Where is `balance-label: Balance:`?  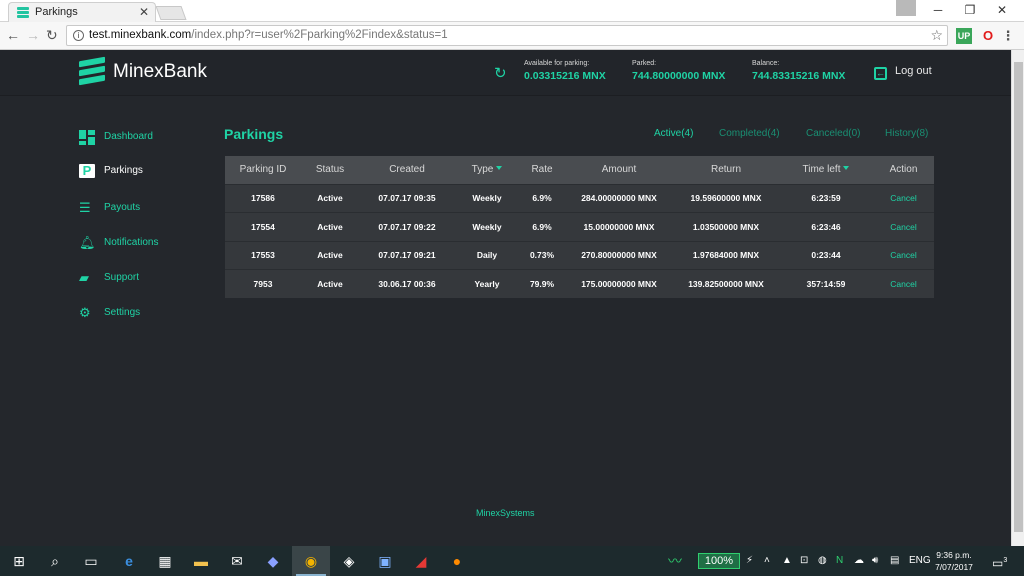 balance-label: Balance: is located at coordinates (766, 63).